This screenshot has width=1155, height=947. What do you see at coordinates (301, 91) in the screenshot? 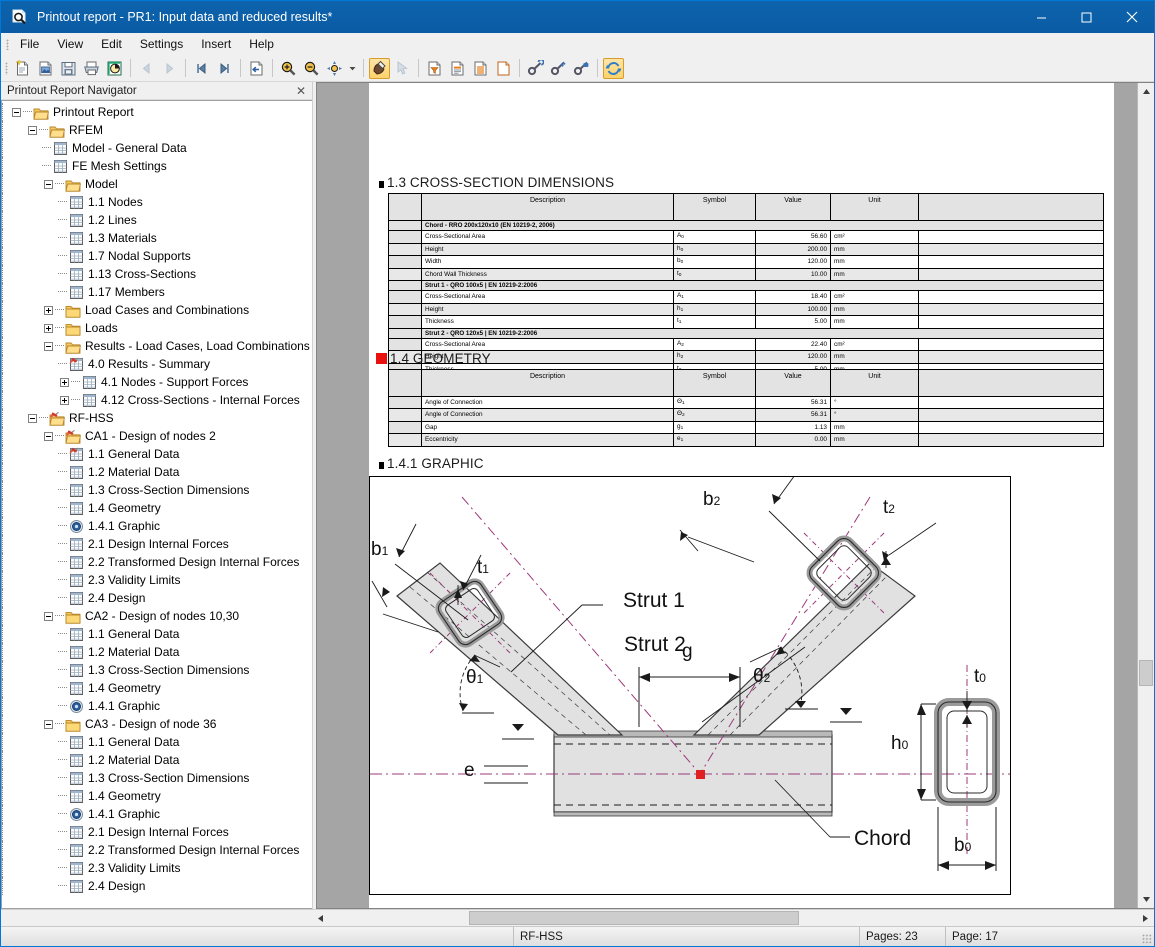
I see `close-icon: ✕` at bounding box center [301, 91].